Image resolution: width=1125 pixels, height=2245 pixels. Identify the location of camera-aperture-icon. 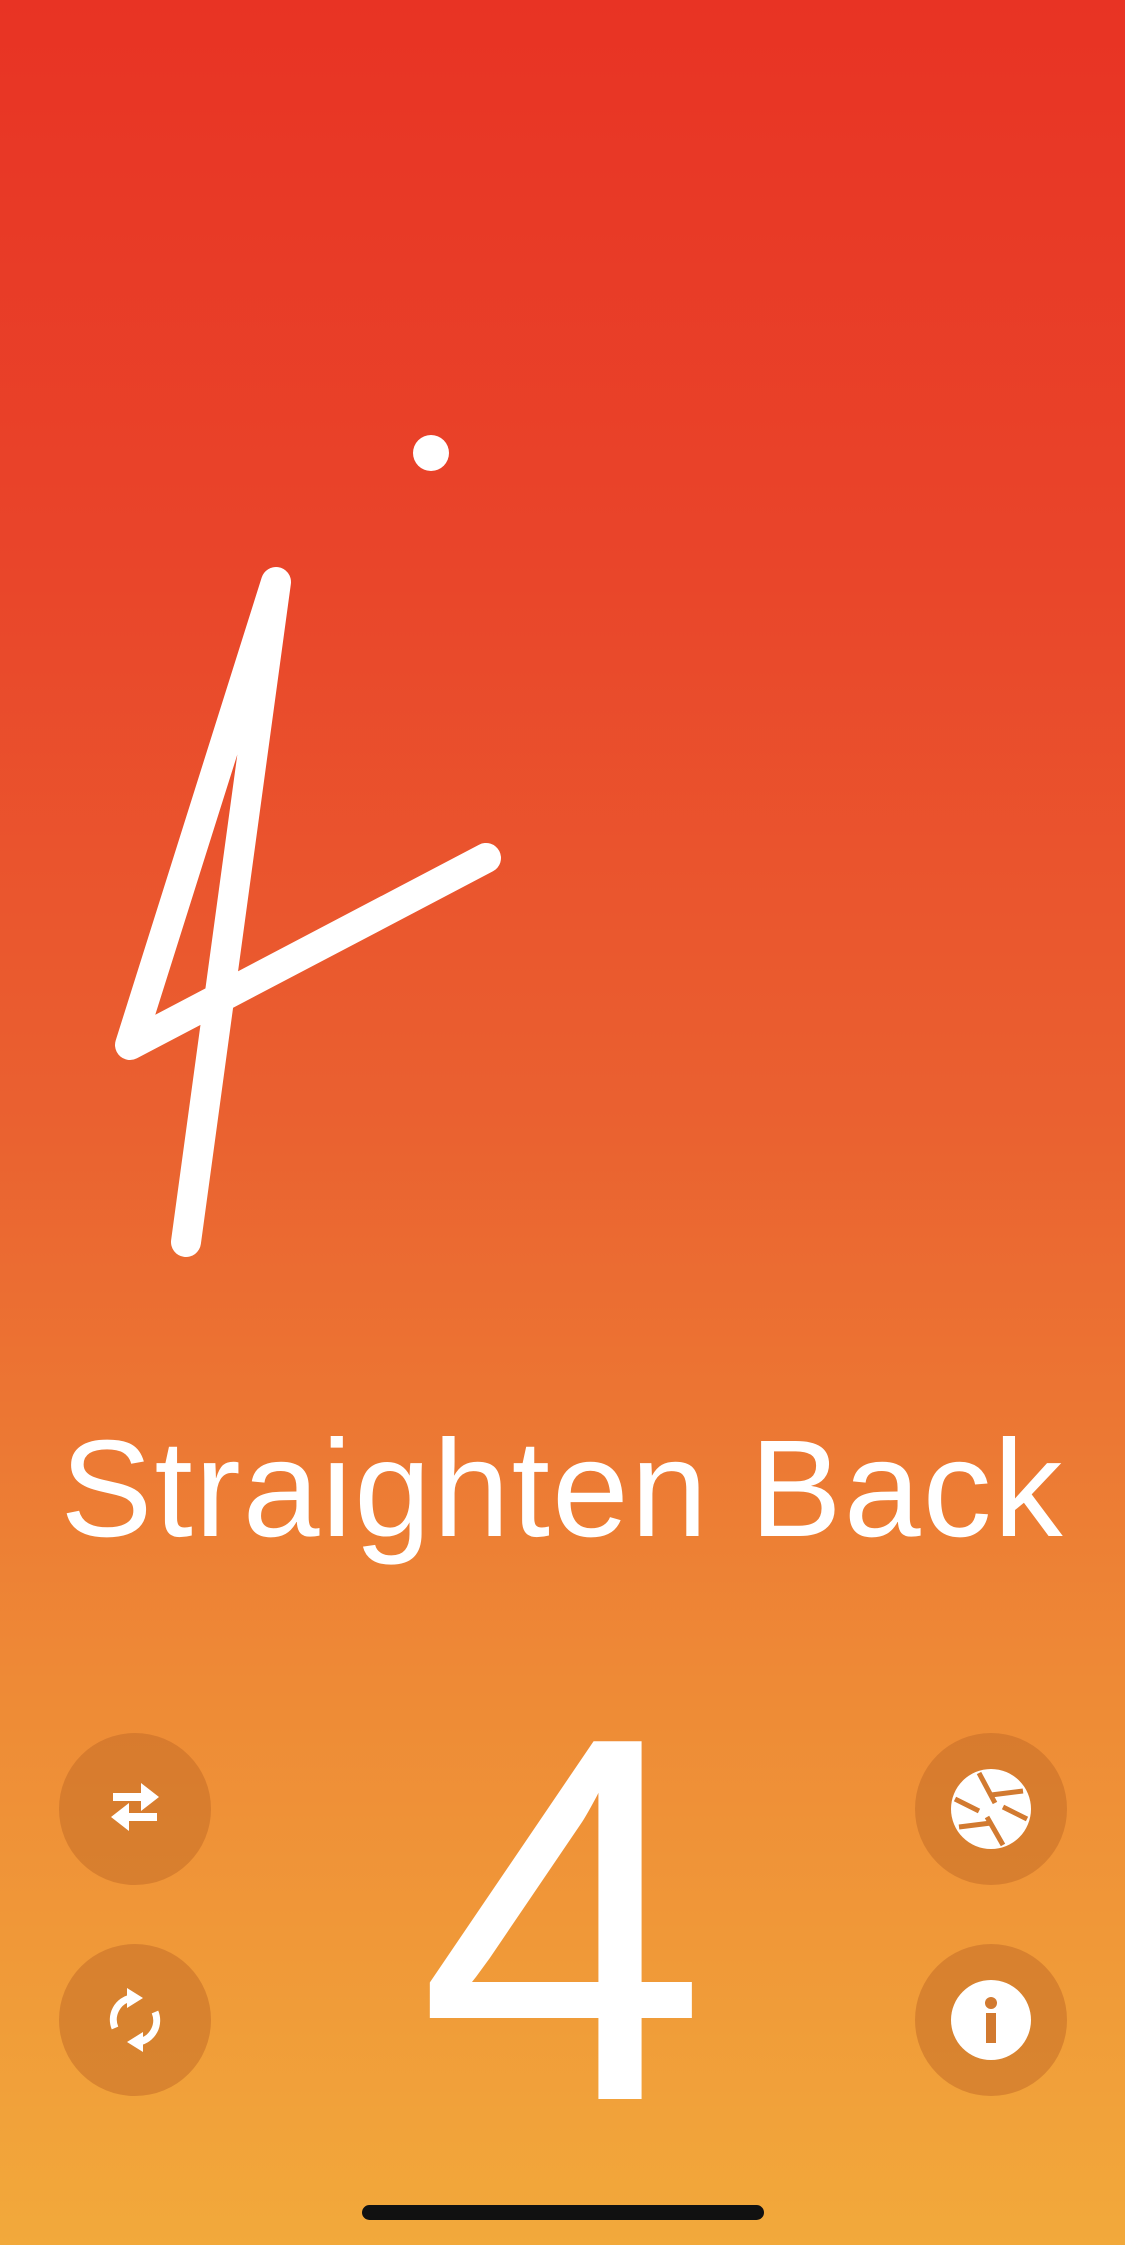
(991, 1809).